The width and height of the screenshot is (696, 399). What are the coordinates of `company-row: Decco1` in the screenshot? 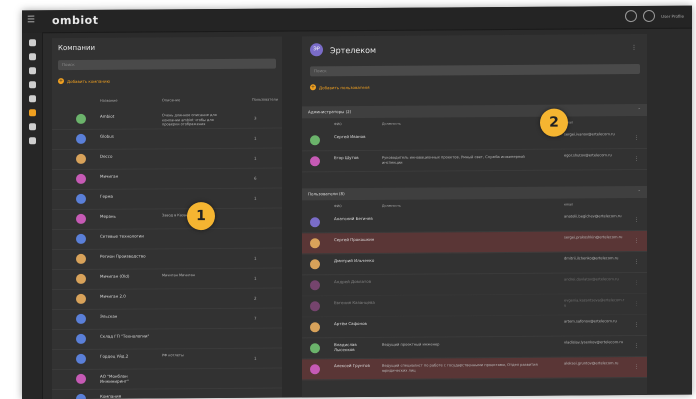 It's located at (167, 160).